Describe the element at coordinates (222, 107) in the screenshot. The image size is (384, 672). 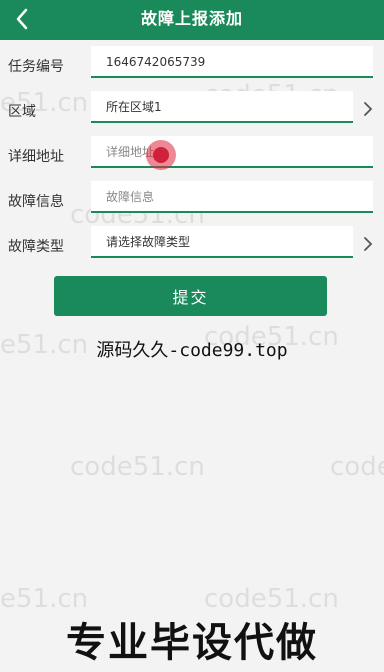
I see `region-select: 所在区域1` at that location.